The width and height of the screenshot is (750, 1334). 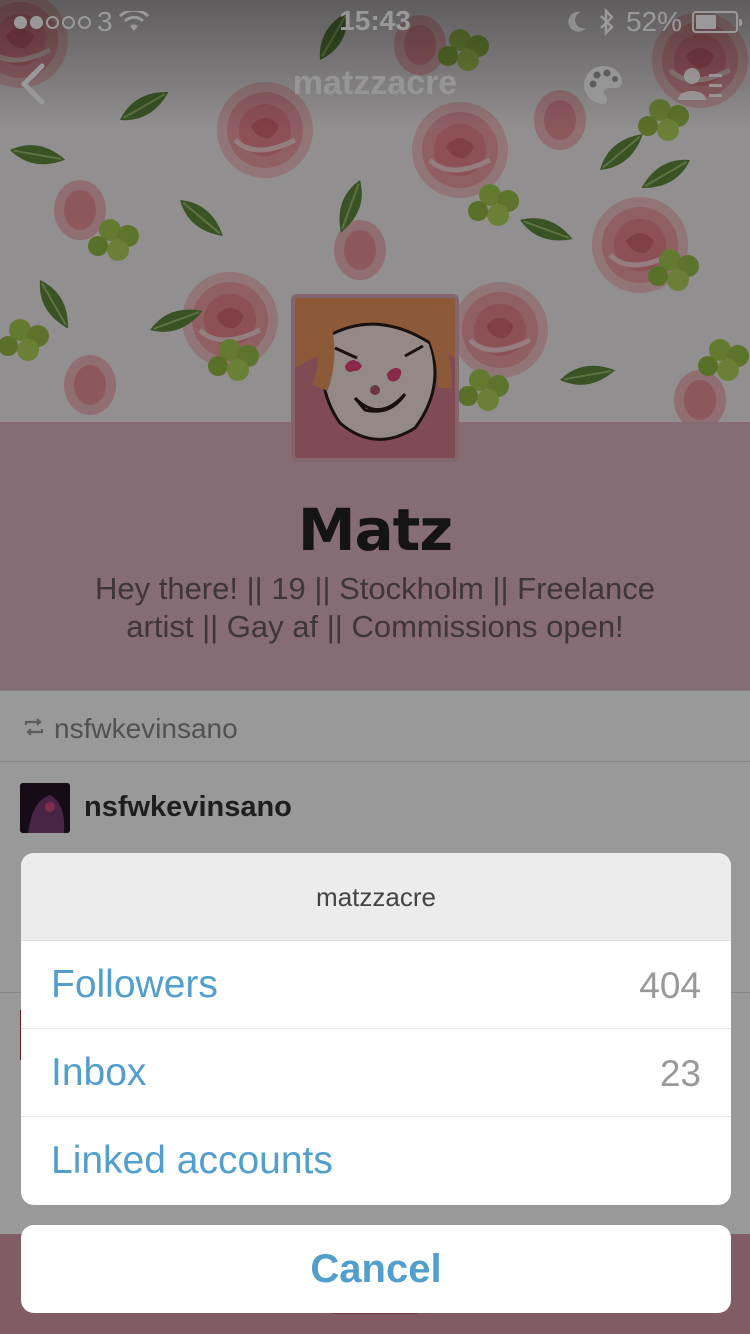 What do you see at coordinates (376, 897) in the screenshot?
I see `action-sheet-title: matzzacre` at bounding box center [376, 897].